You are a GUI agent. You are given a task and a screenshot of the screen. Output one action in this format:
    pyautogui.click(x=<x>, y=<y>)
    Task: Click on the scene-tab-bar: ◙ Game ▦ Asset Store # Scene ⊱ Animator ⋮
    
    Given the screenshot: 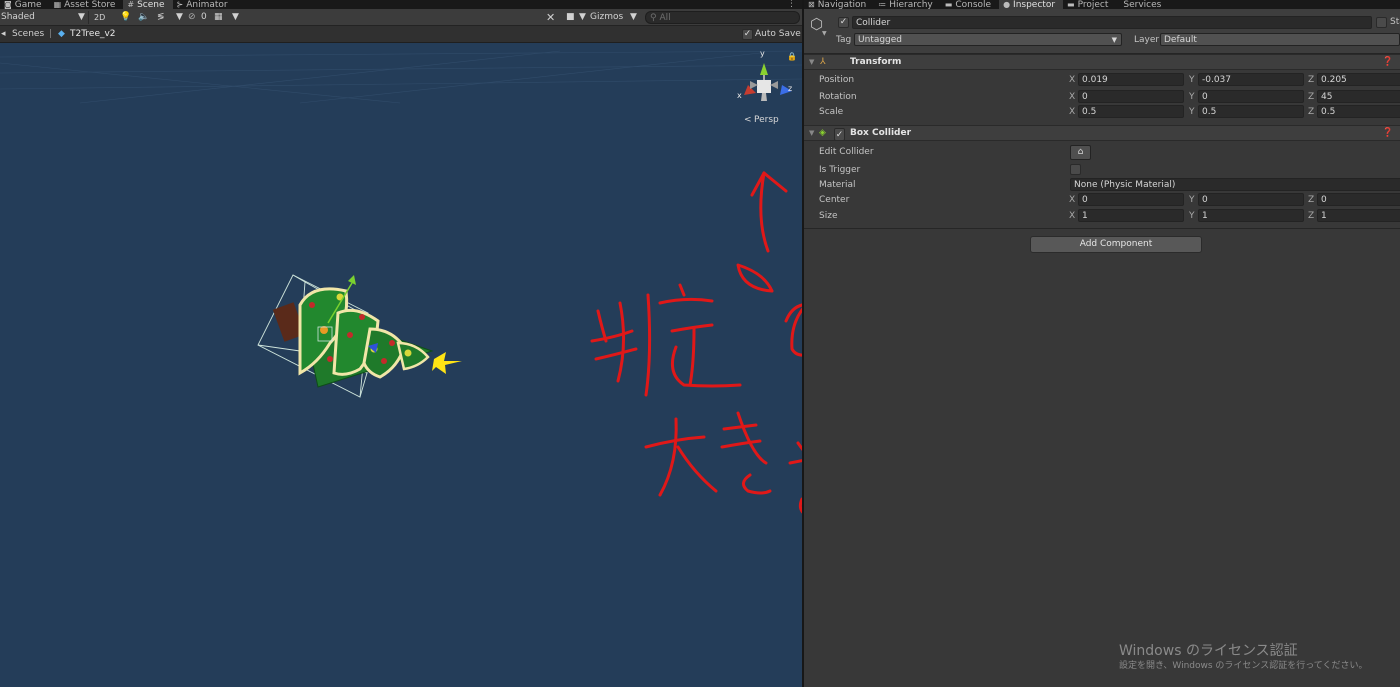 What is the action you would take?
    pyautogui.click(x=401, y=4)
    